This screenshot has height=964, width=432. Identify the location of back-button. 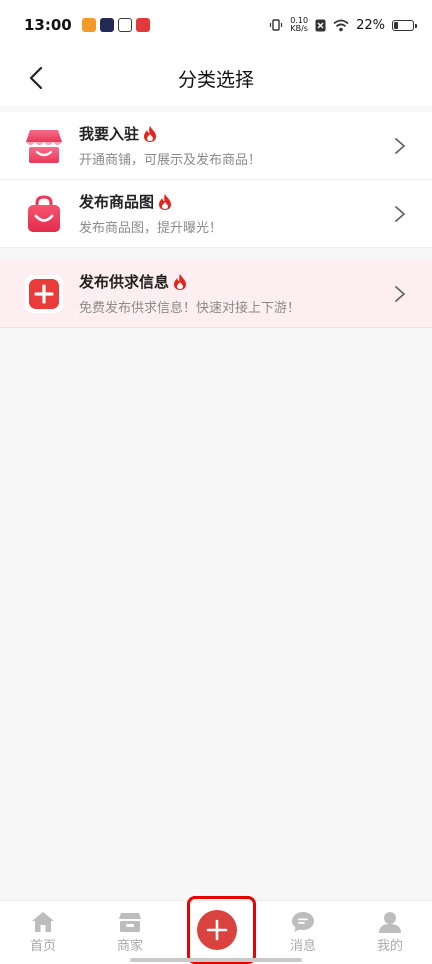
(36, 78).